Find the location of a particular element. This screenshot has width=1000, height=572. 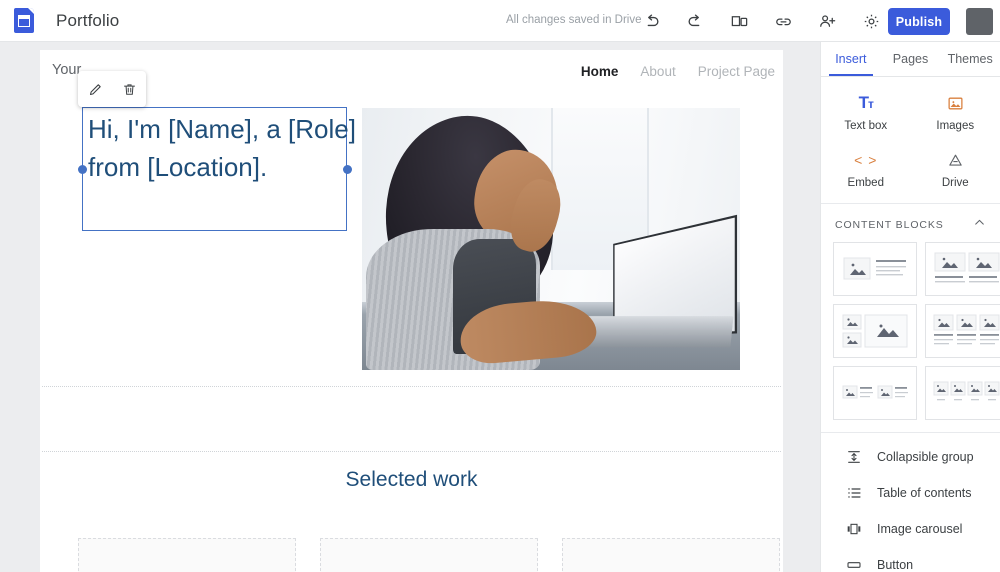

content-block-two-images-with-text is located at coordinates (962, 269).